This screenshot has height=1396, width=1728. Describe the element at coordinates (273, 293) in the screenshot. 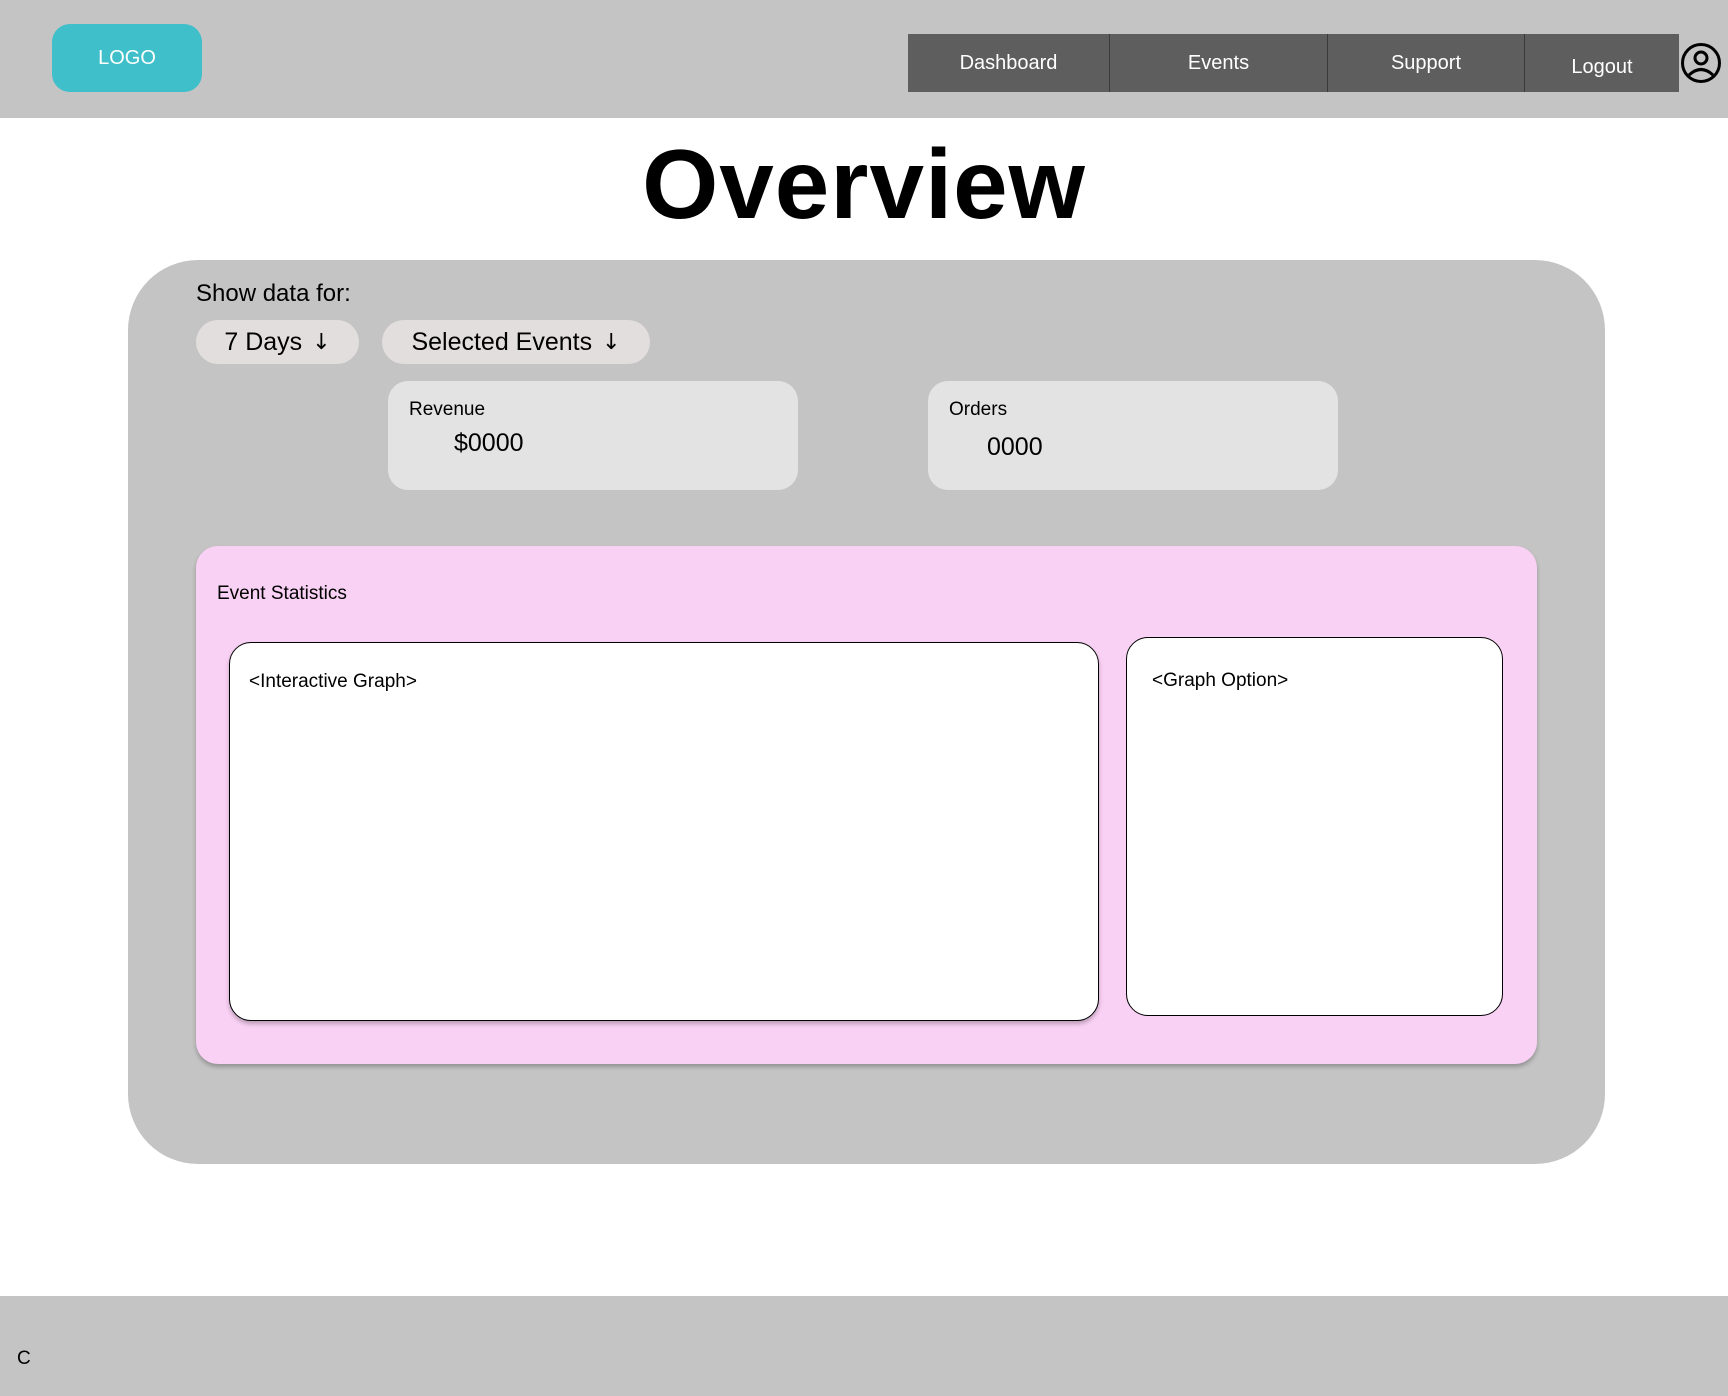

I see `show-data-label: Show data for:` at that location.